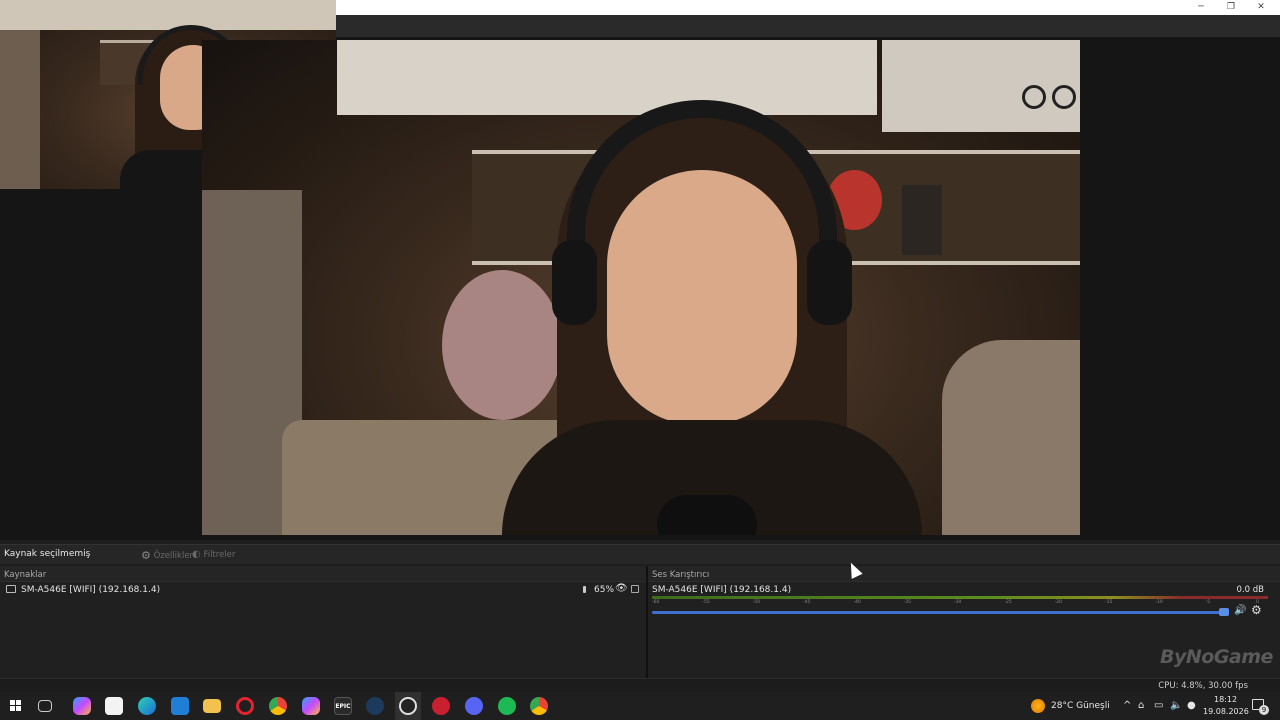  Describe the element at coordinates (1158, 706) in the screenshot. I see `display-icon: ▭` at that location.